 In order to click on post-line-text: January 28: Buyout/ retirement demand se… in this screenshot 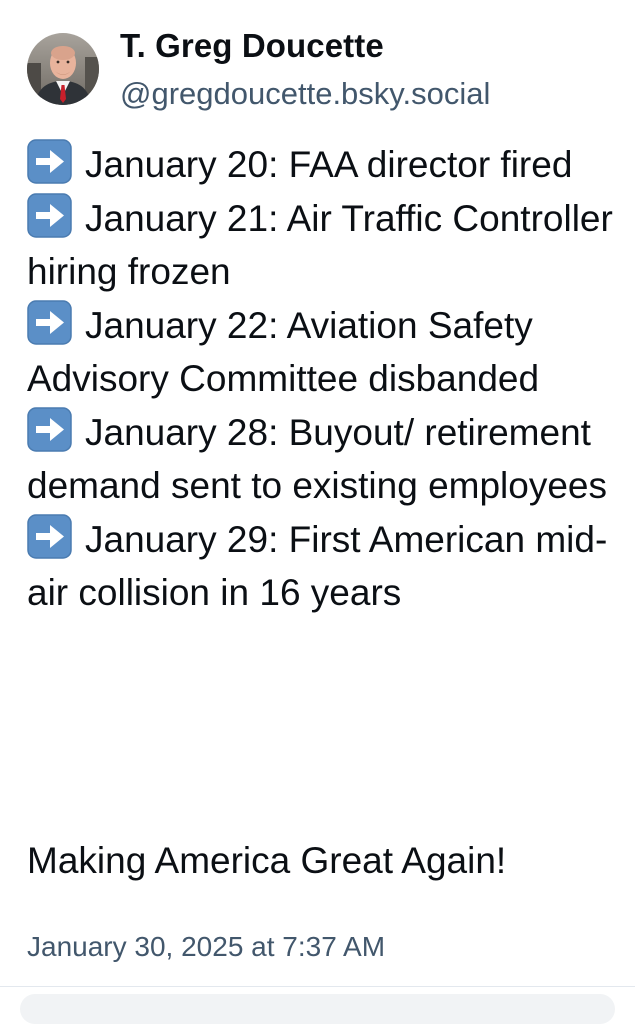, I will do `click(317, 459)`.